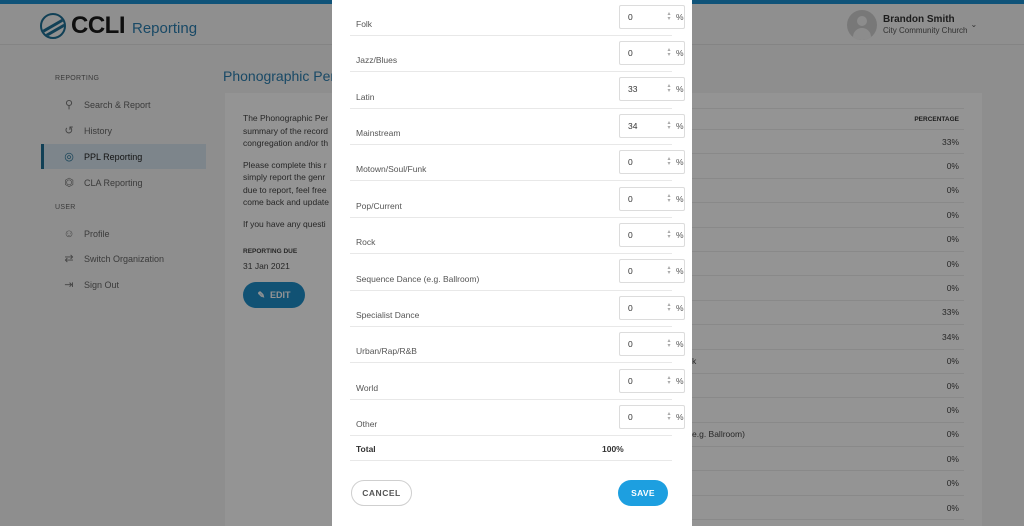  What do you see at coordinates (613, 449) in the screenshot?
I see `total-value: 100%` at bounding box center [613, 449].